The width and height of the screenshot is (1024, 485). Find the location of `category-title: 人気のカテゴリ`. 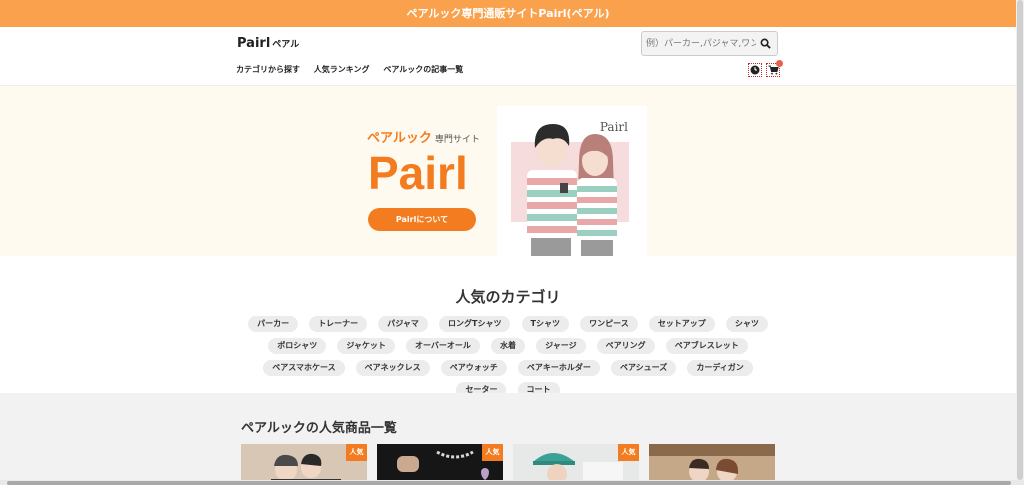

category-title: 人気のカテゴリ is located at coordinates (508, 297).